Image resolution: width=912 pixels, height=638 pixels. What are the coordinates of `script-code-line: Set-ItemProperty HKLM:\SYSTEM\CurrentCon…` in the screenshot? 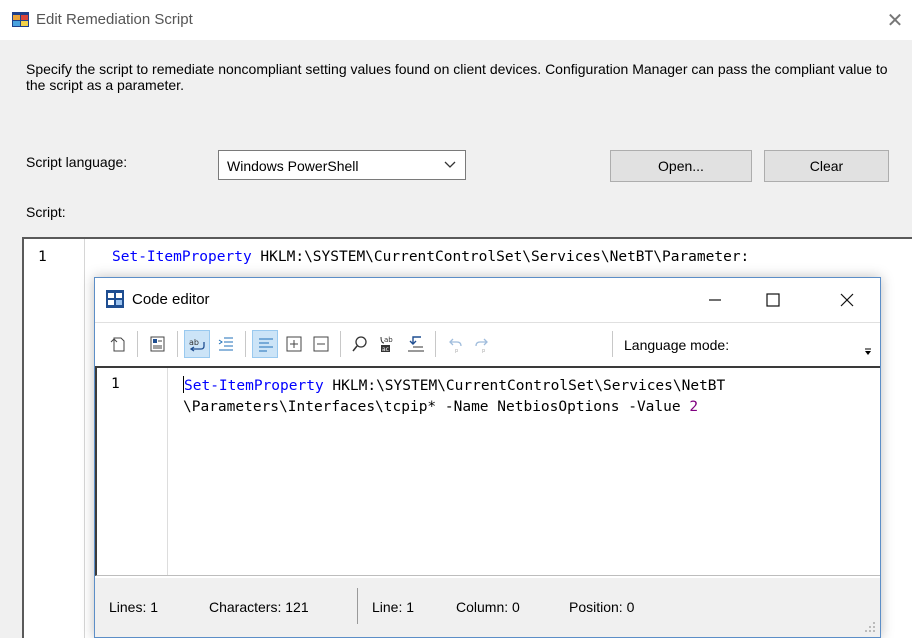 It's located at (430, 257).